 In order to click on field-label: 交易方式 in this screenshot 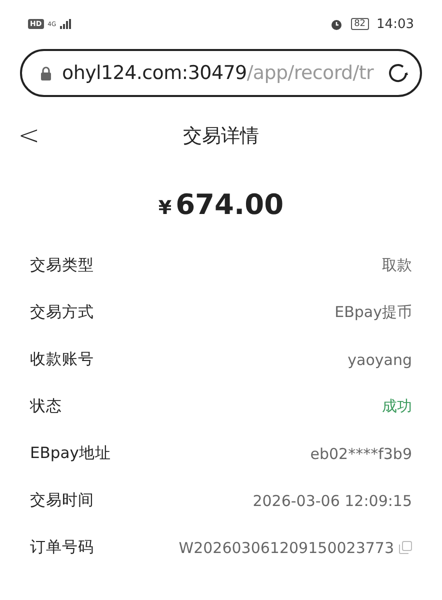, I will do `click(62, 312)`.